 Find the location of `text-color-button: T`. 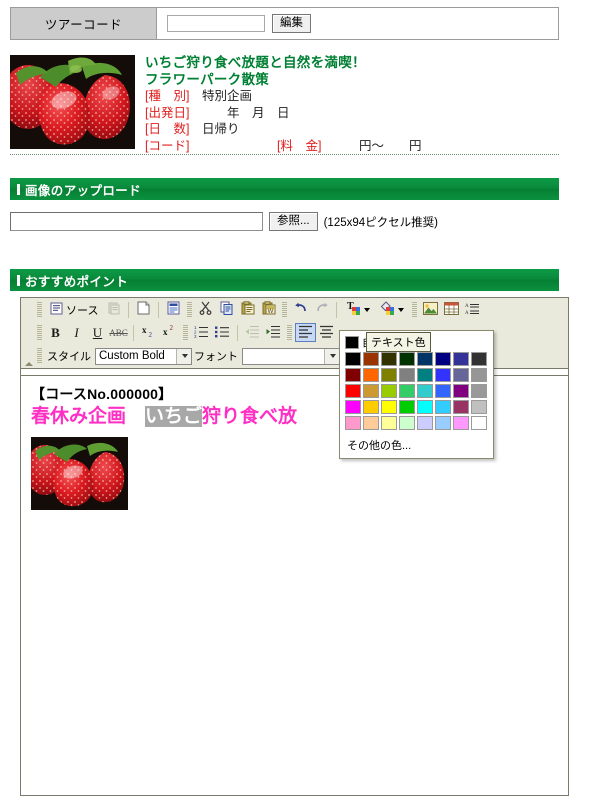

text-color-button: T is located at coordinates (358, 309).